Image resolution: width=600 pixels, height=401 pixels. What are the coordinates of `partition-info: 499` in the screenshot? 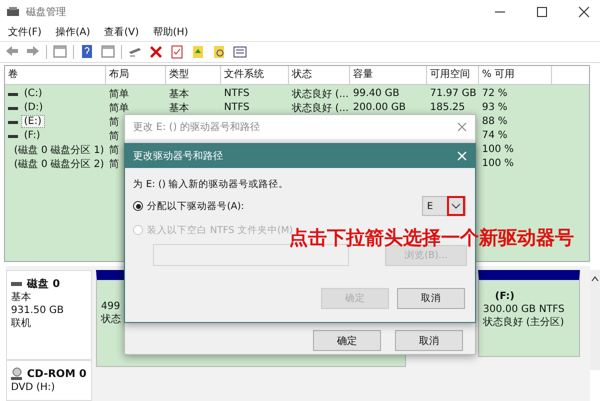 It's located at (111, 307).